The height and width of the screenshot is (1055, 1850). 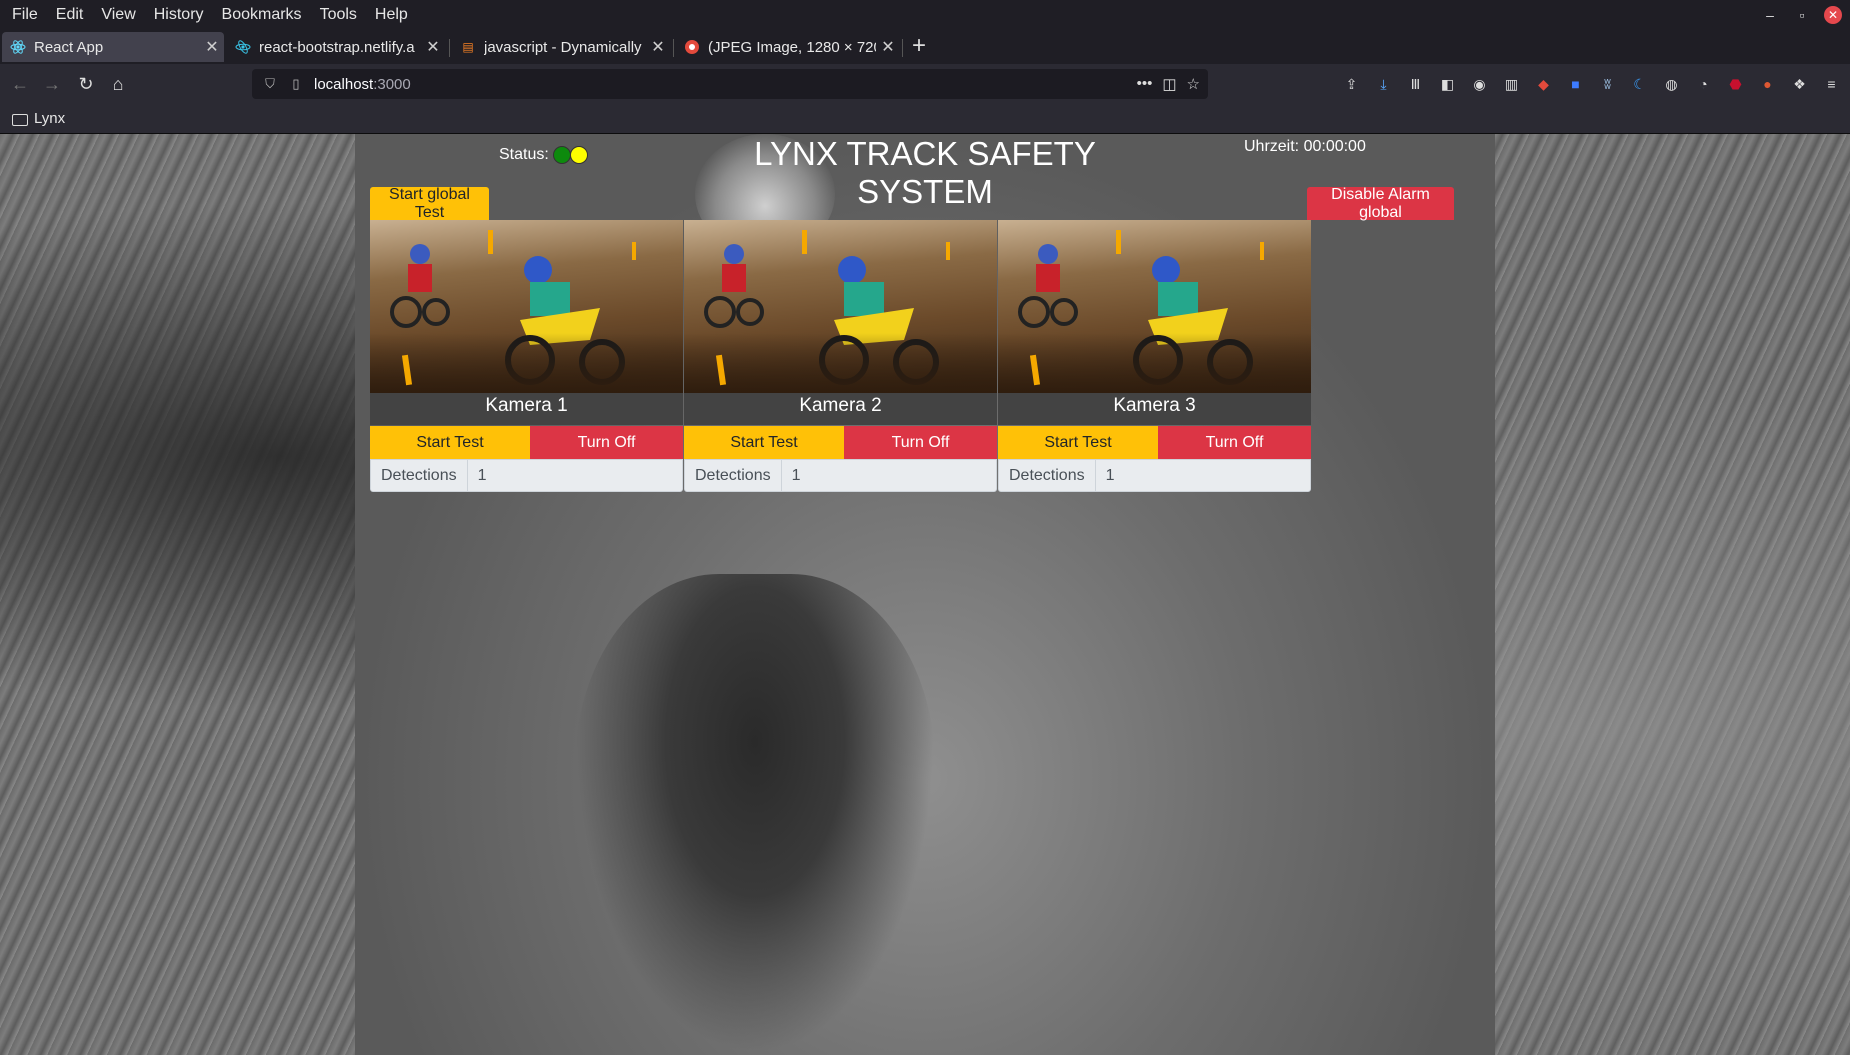 What do you see at coordinates (1575, 84) in the screenshot?
I see `lock-extension-icon: ■` at bounding box center [1575, 84].